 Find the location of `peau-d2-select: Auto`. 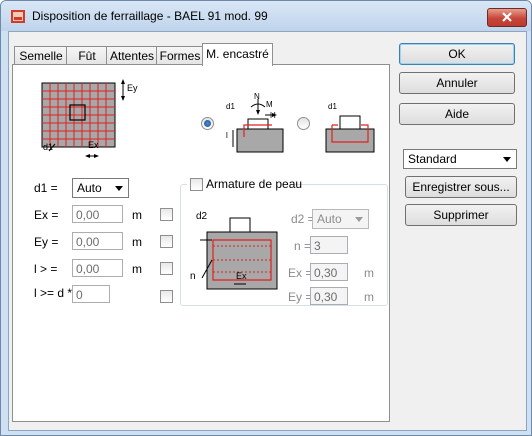

peau-d2-select: Auto is located at coordinates (340, 219).